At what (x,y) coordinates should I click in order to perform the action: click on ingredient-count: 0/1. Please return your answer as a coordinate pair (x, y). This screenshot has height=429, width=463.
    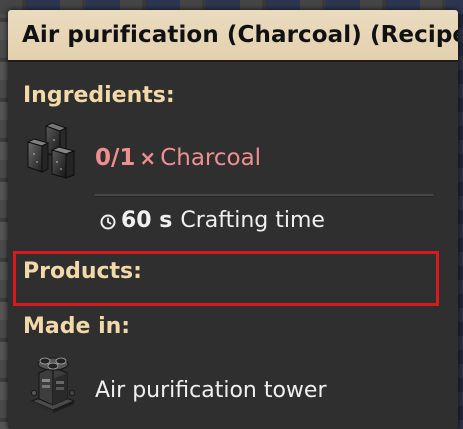
    Looking at the image, I should click on (115, 158).